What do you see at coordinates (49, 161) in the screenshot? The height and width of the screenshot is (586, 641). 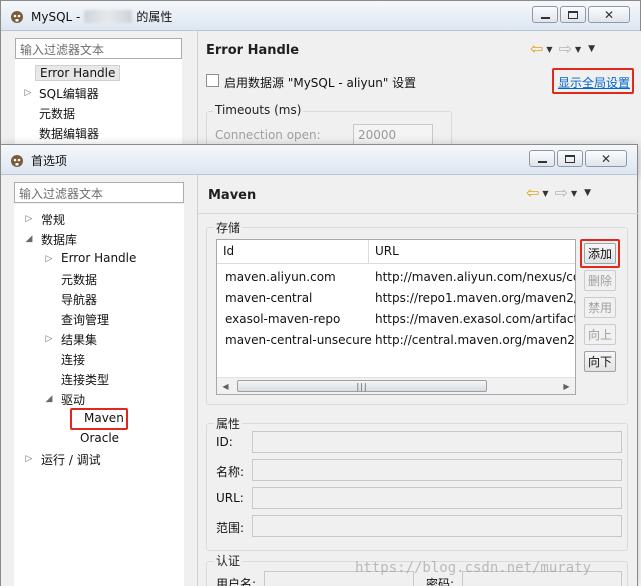 I see `window-title: 首选项` at bounding box center [49, 161].